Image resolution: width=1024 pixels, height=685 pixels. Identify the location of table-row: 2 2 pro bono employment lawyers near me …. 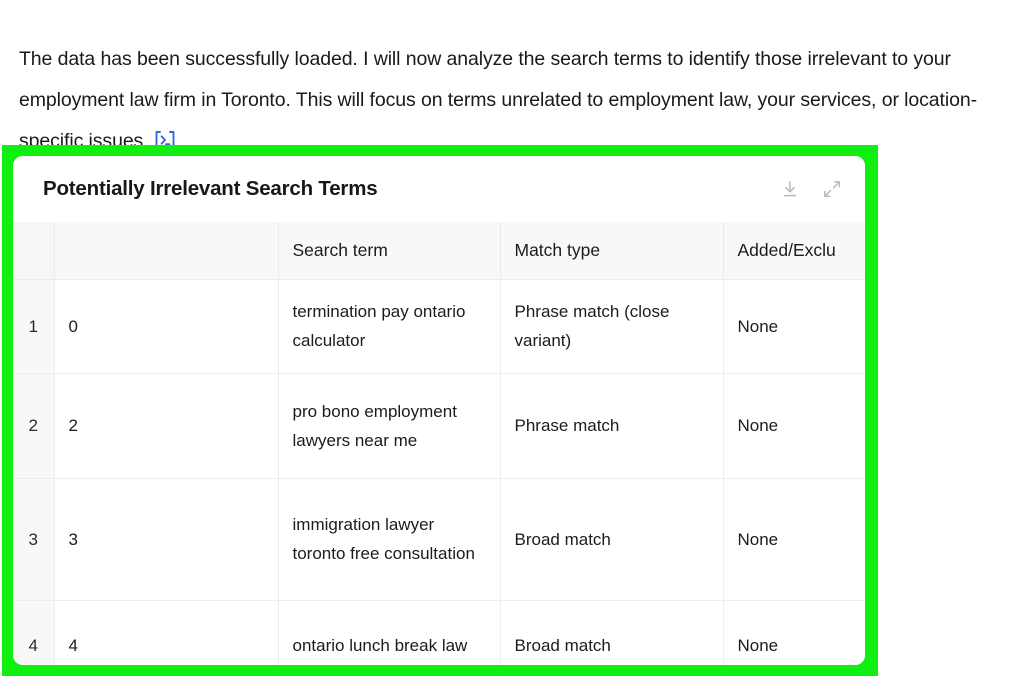
(439, 426).